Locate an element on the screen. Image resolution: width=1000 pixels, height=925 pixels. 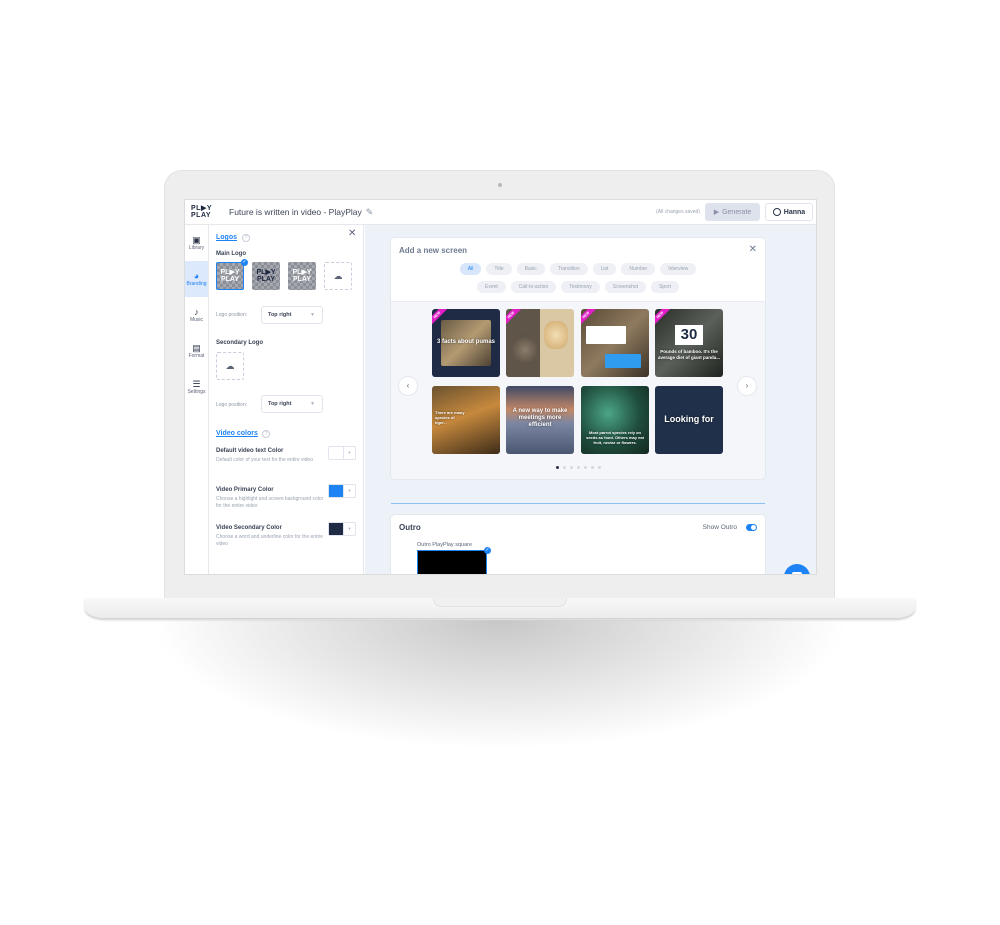
filter-chip-interview: Interview is located at coordinates (678, 269).